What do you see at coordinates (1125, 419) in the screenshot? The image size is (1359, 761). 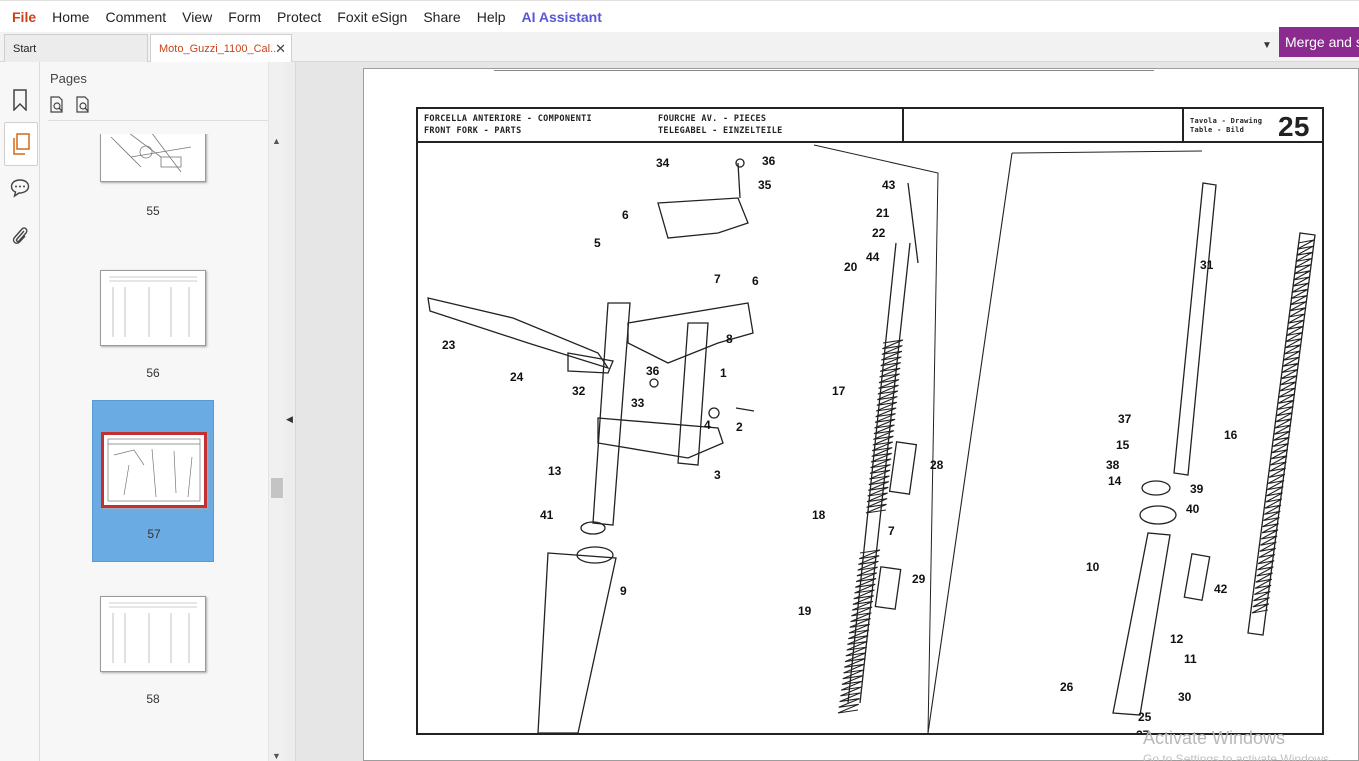 I see `callout: 37` at bounding box center [1125, 419].